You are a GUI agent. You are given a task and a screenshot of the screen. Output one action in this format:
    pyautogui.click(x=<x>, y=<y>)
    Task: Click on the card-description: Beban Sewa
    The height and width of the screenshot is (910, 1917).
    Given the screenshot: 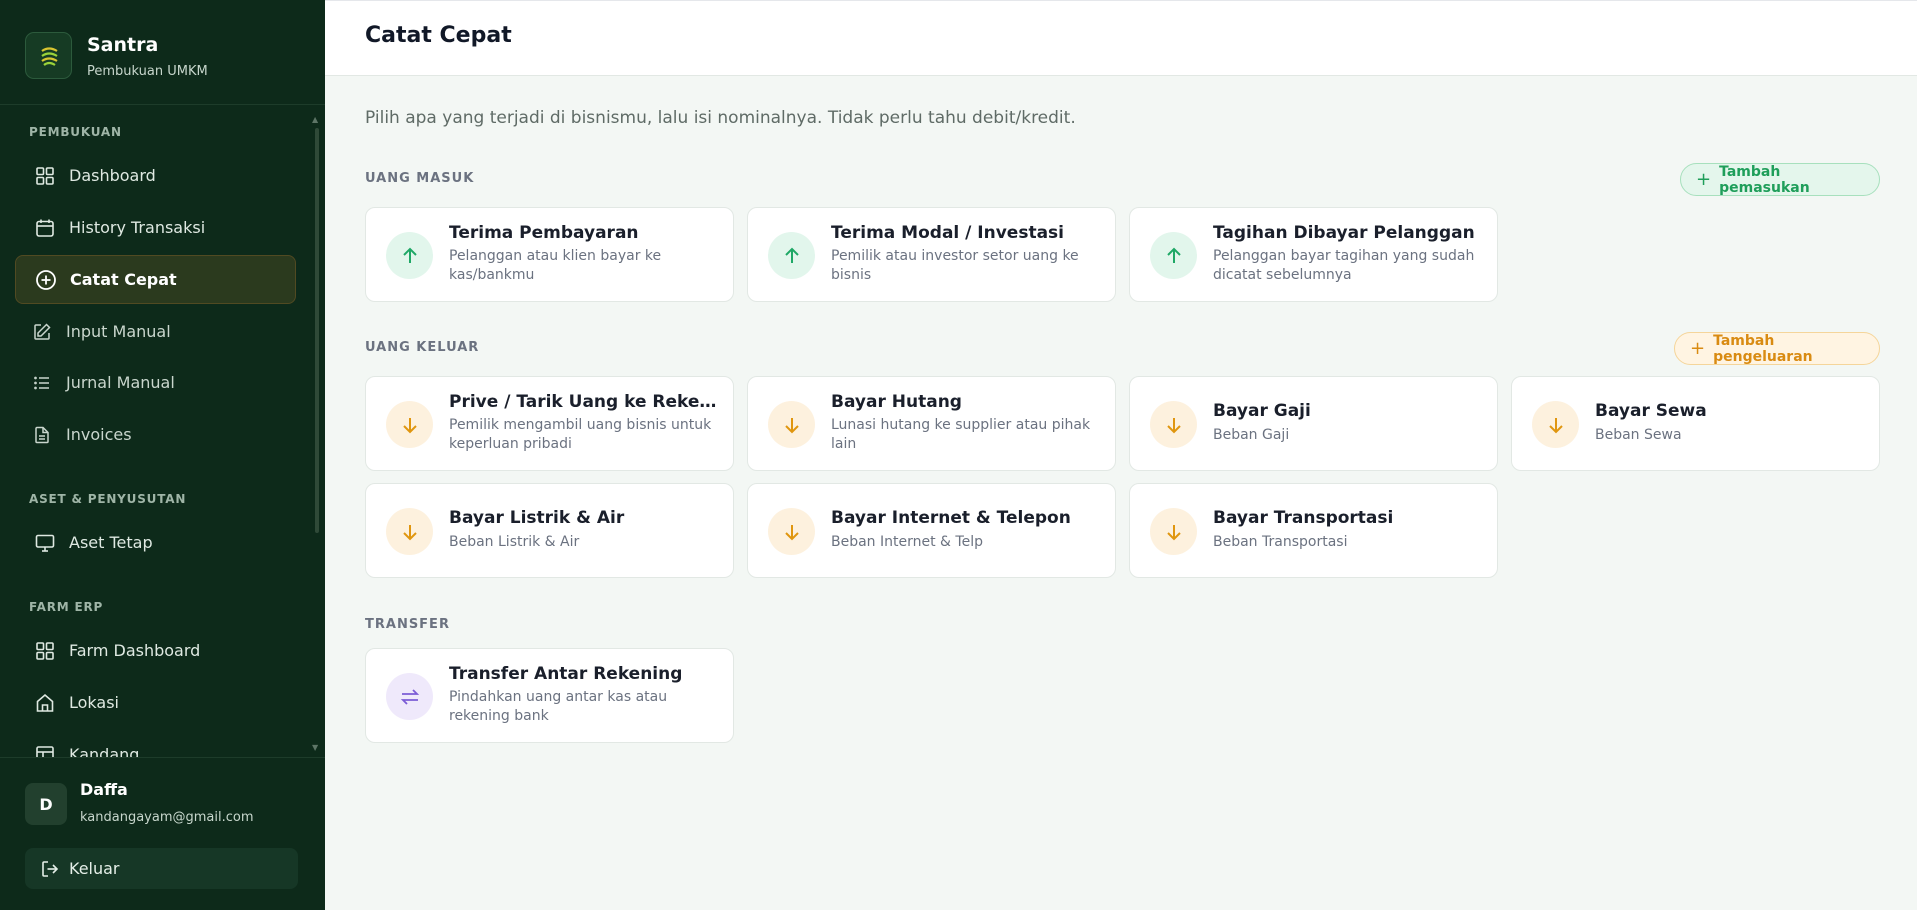 What is the action you would take?
    pyautogui.click(x=1638, y=435)
    